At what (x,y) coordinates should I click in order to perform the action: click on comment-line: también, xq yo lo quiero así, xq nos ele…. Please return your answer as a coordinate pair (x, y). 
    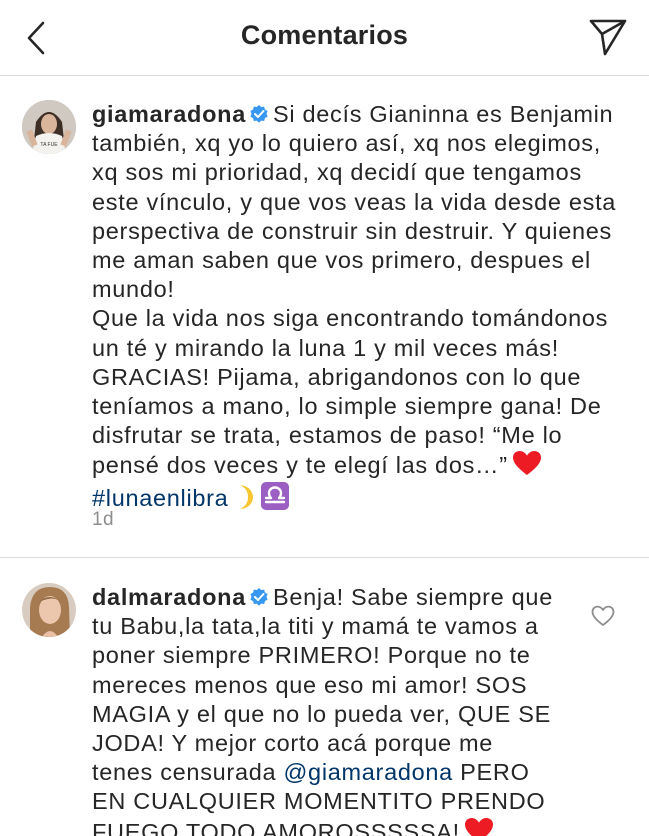
    Looking at the image, I should click on (346, 143).